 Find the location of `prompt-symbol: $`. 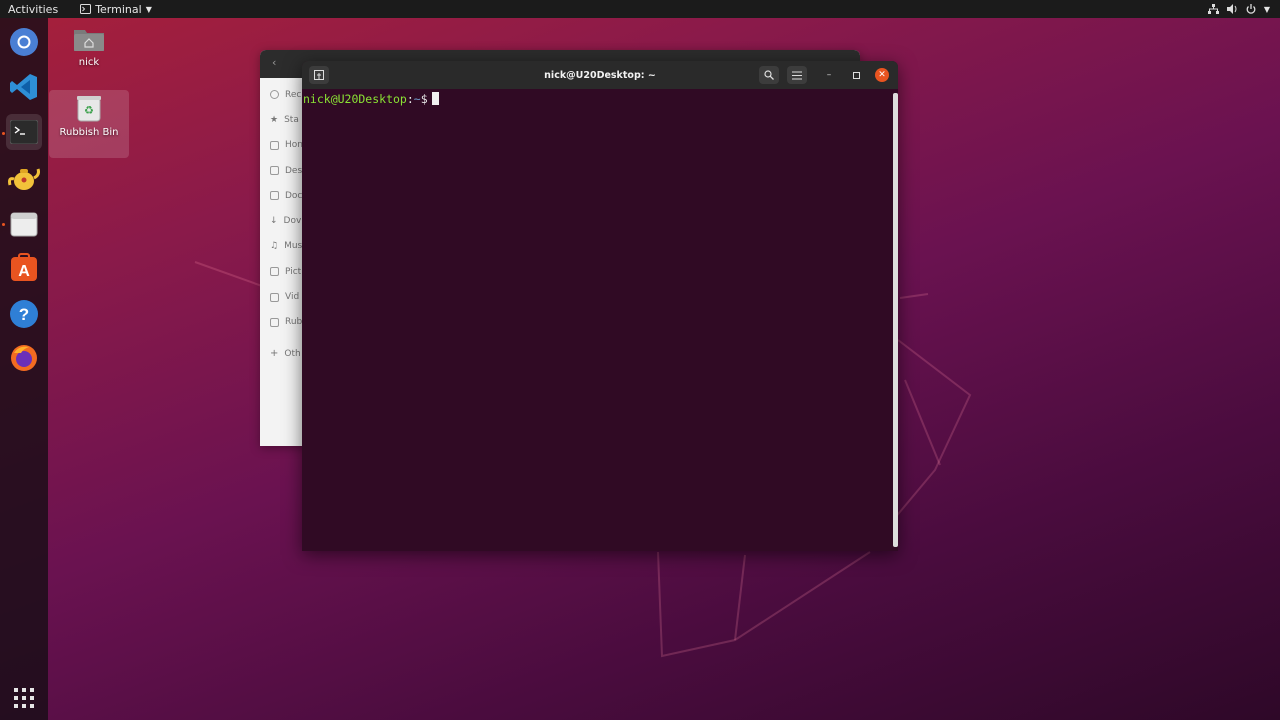

prompt-symbol: $ is located at coordinates (424, 99).